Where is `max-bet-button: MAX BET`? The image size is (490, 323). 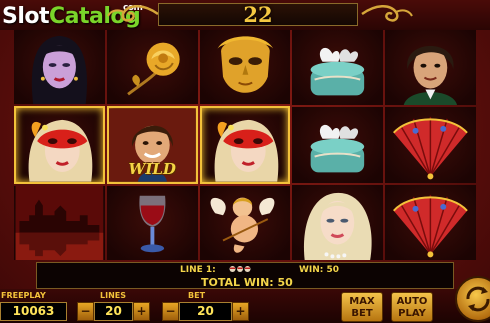
max-bet-button: MAX BET is located at coordinates (362, 307).